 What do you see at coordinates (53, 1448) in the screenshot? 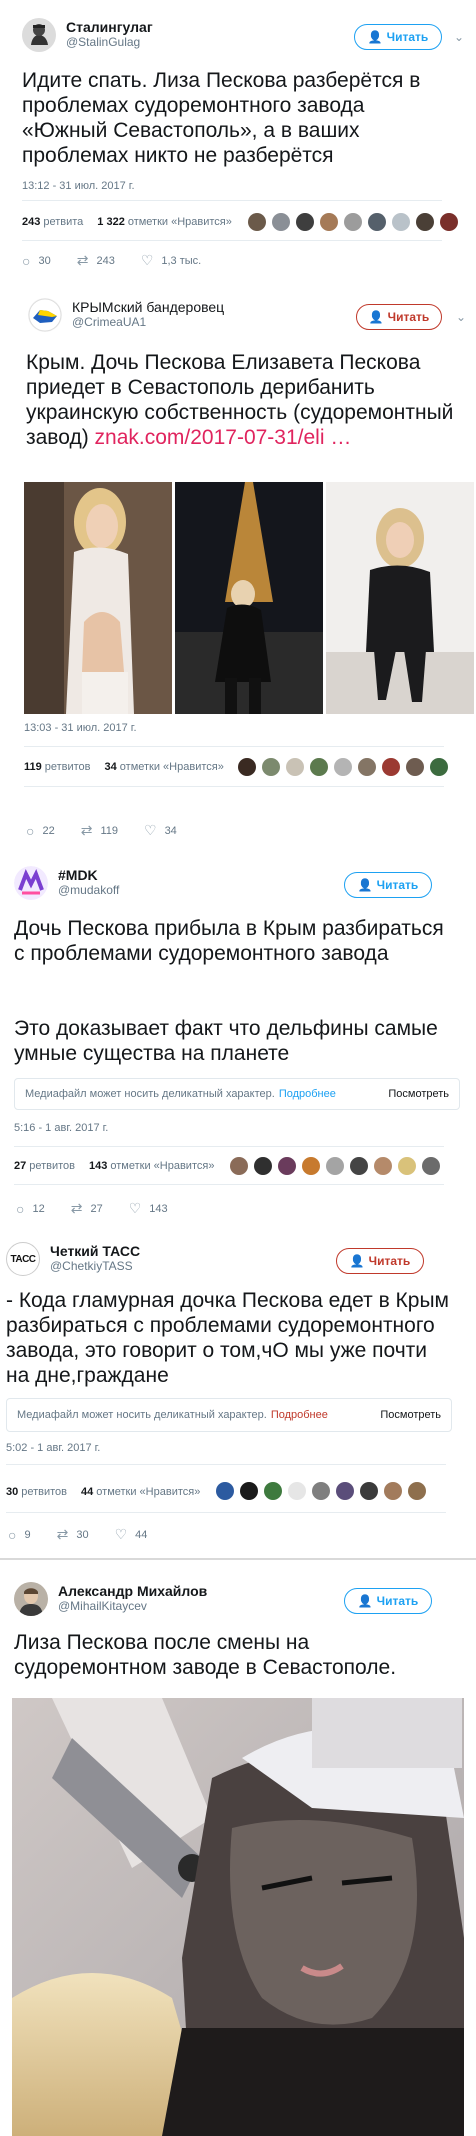
I see `timestamp: 5:02 - 1 авг. 2017 г.` at bounding box center [53, 1448].